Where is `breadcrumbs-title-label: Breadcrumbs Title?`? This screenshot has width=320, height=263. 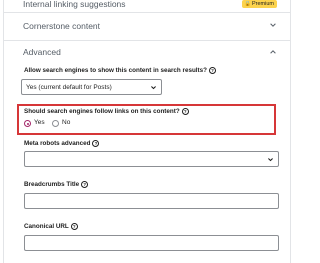
breadcrumbs-title-label: Breadcrumbs Title? is located at coordinates (56, 184).